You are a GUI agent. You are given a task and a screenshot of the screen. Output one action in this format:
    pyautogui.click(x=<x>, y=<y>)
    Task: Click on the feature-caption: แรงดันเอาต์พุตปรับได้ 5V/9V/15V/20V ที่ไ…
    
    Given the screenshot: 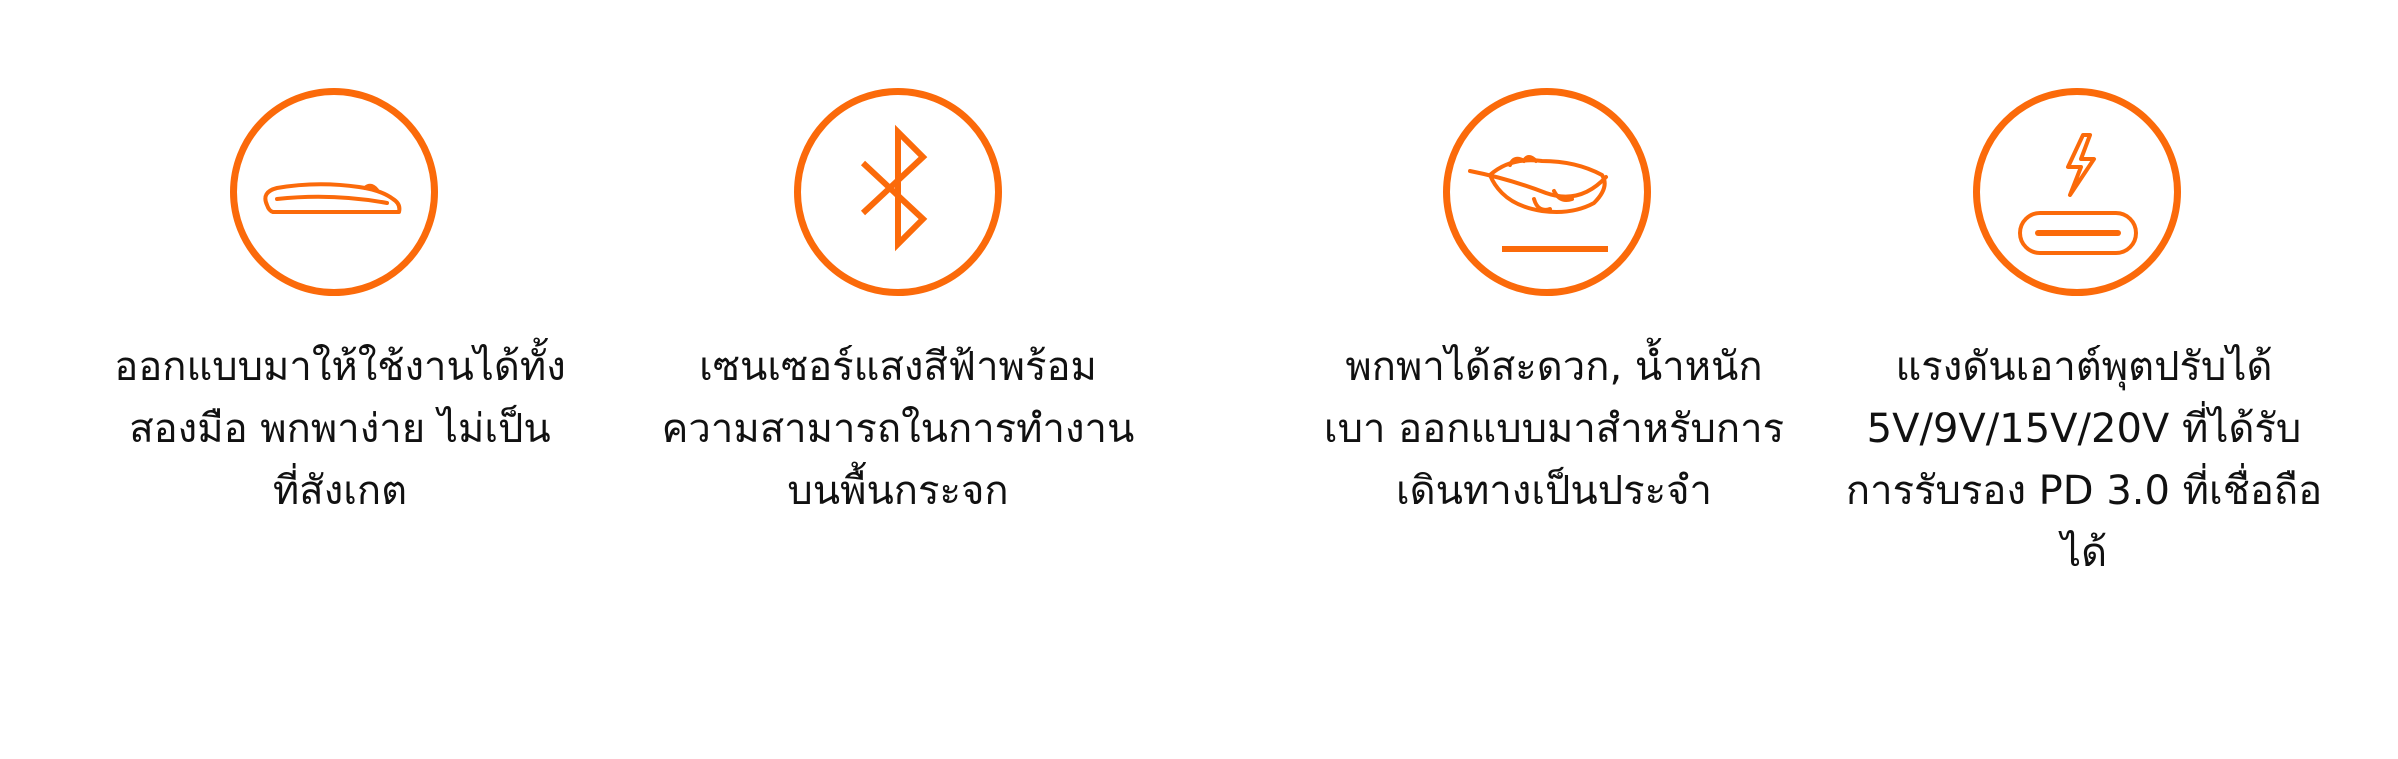 What is the action you would take?
    pyautogui.click(x=2084, y=460)
    